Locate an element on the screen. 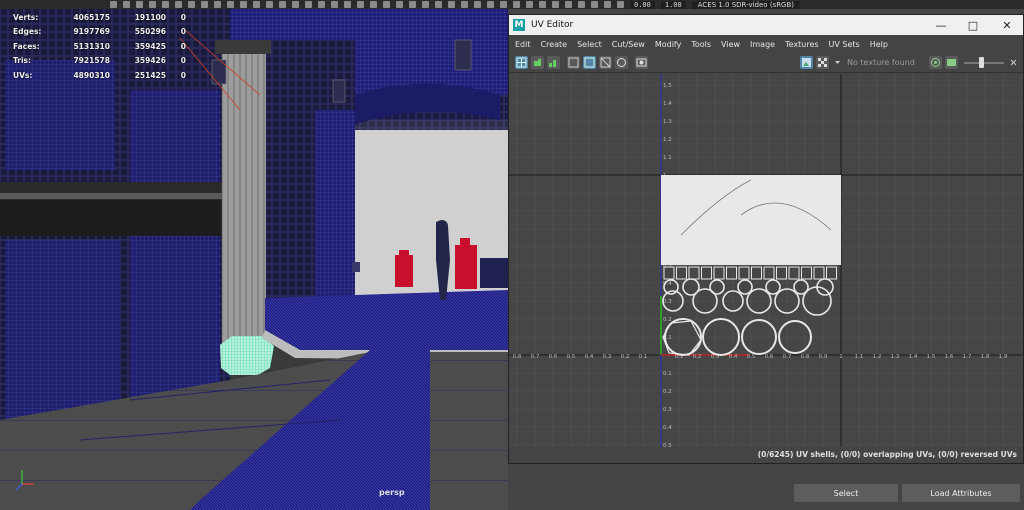  u-tick-label: 1.8 is located at coordinates (985, 357).